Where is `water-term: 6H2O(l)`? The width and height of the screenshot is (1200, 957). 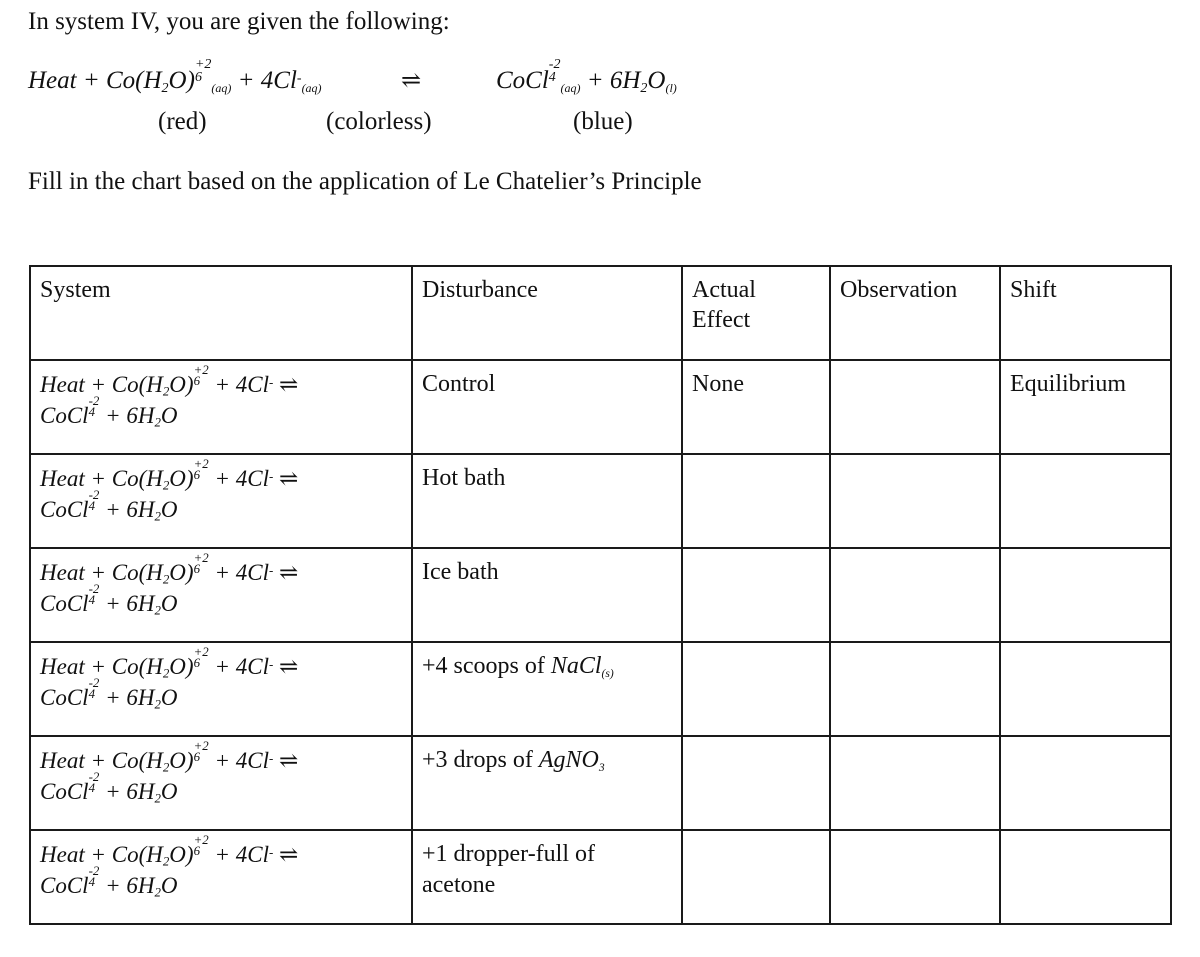 water-term: 6H2O(l) is located at coordinates (643, 81).